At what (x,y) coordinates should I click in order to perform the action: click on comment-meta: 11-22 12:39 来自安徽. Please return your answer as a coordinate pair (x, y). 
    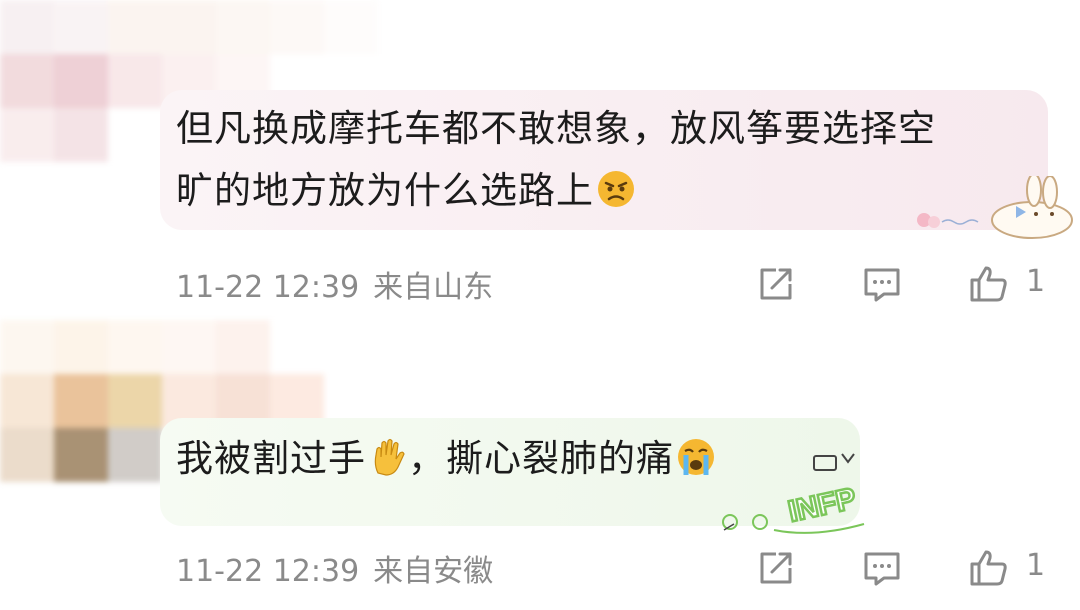
    Looking at the image, I should click on (334, 568).